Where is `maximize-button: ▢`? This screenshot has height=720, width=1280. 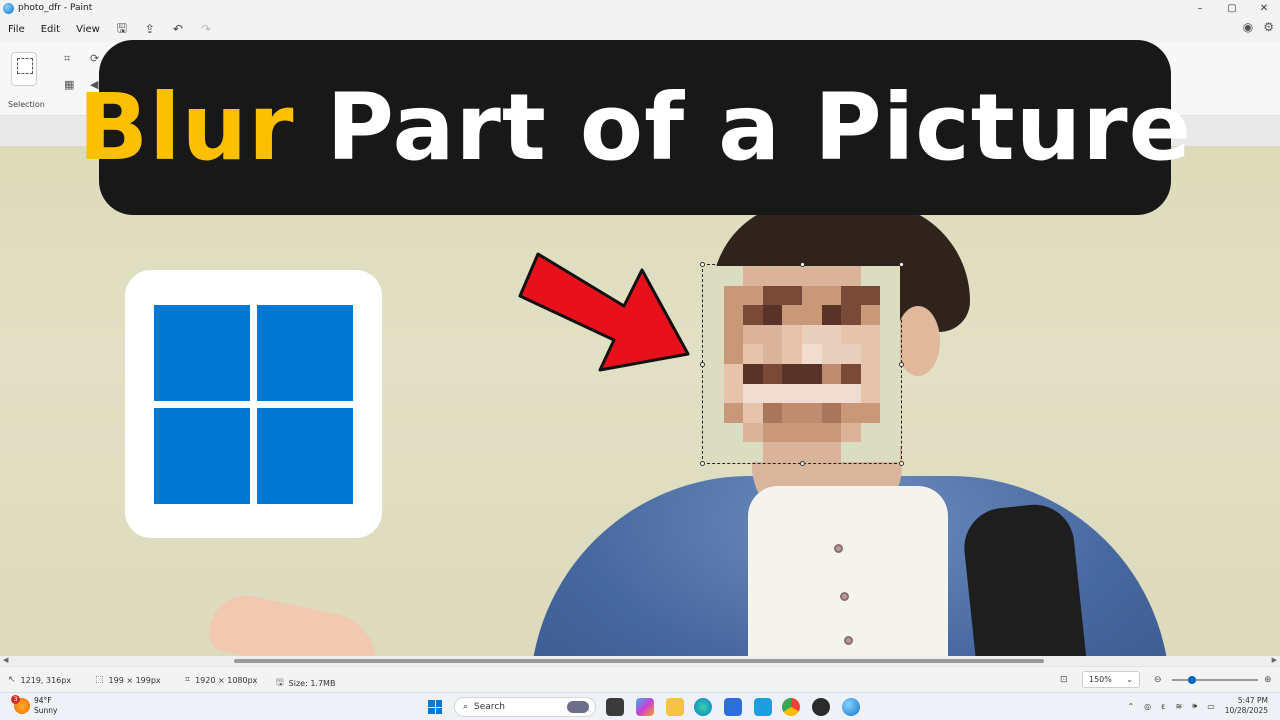
maximize-button: ▢ is located at coordinates (1232, 8).